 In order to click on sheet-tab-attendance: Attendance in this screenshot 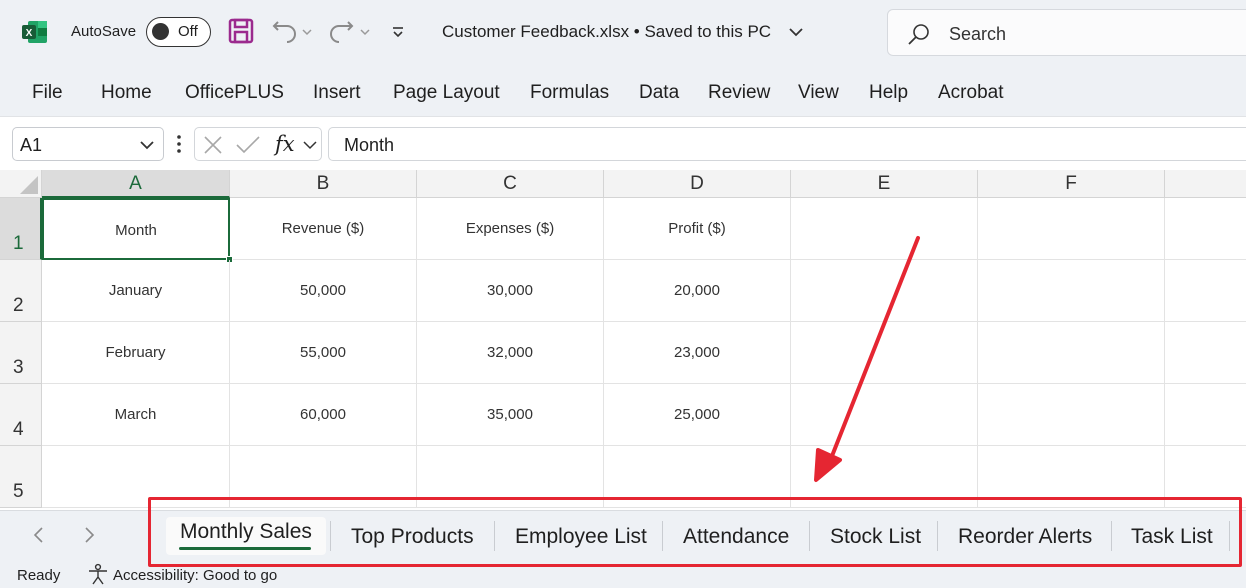, I will do `click(736, 537)`.